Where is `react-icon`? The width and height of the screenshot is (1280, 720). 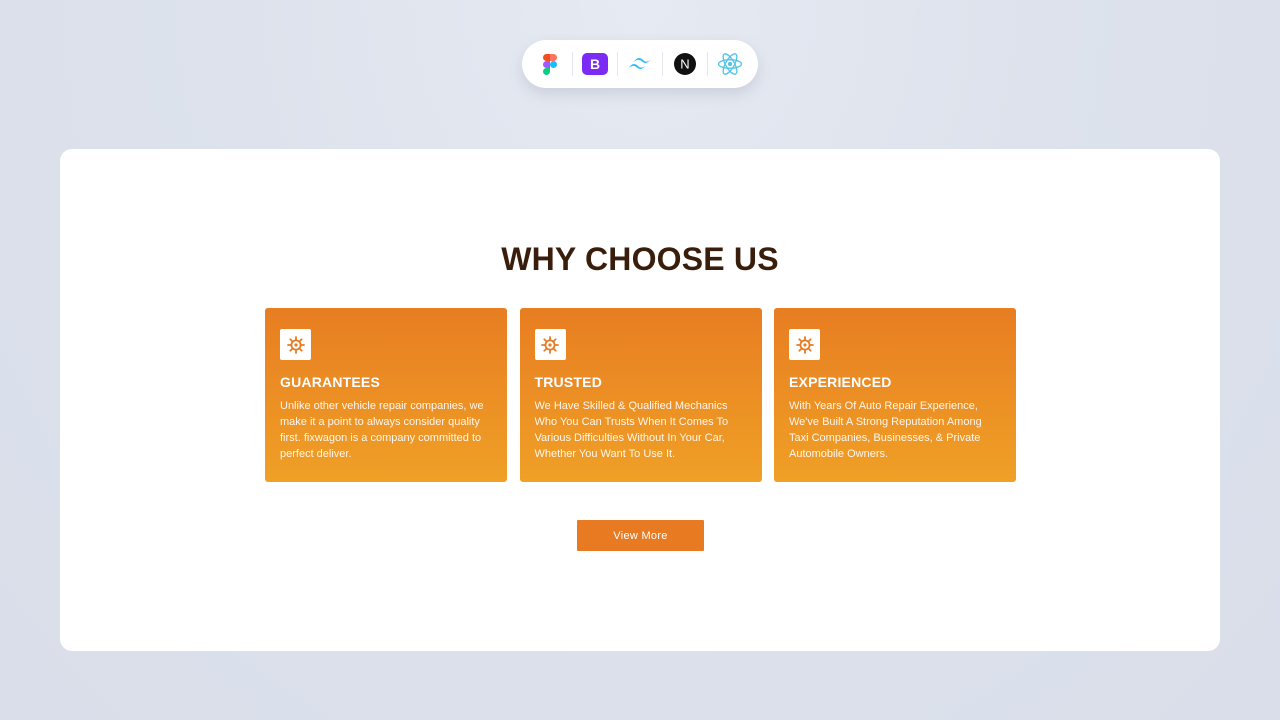 react-icon is located at coordinates (730, 64).